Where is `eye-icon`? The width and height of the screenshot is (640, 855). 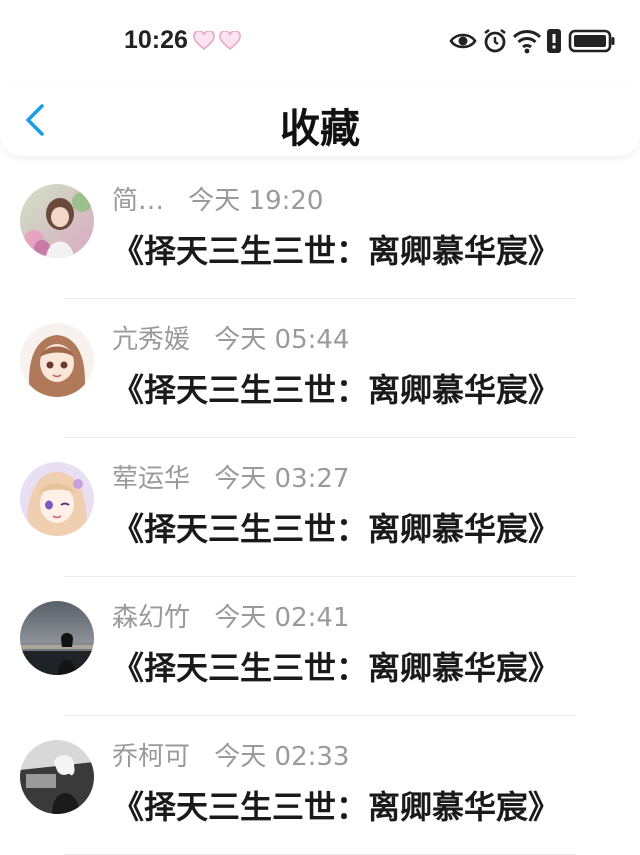
eye-icon is located at coordinates (463, 41).